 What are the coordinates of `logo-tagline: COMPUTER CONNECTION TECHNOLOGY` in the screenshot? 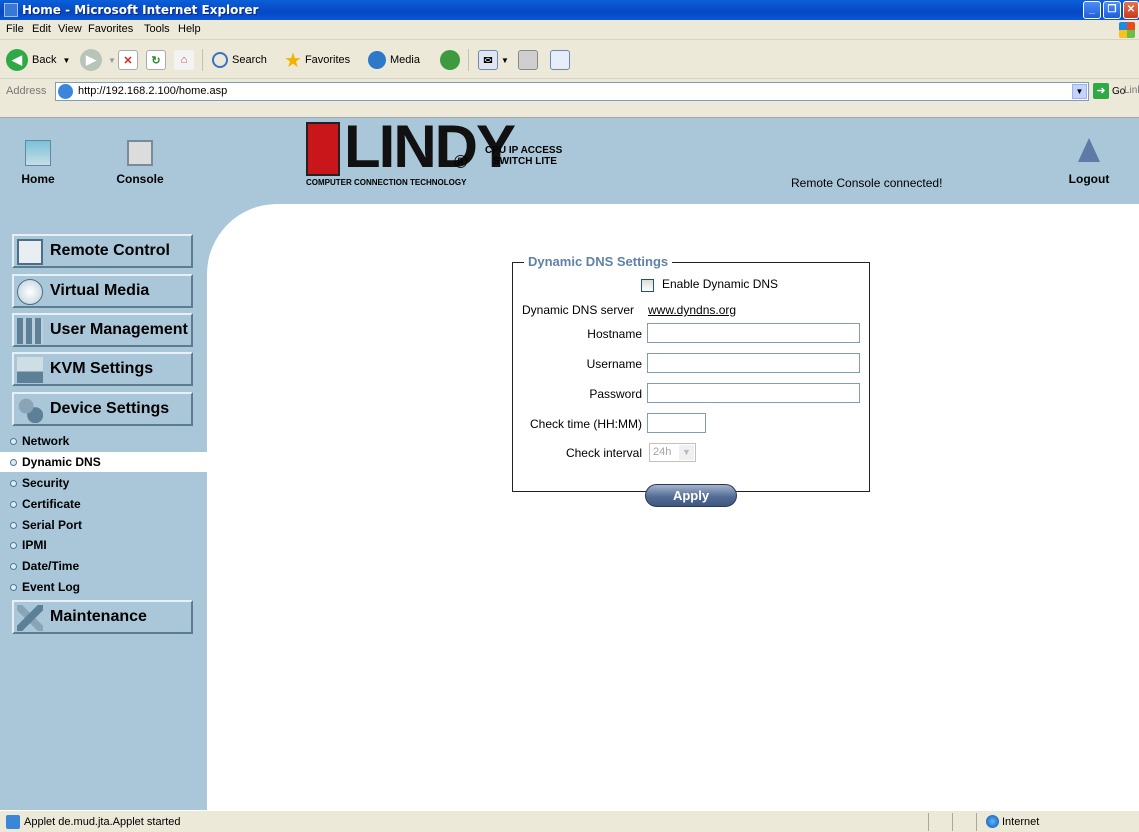 It's located at (386, 182).